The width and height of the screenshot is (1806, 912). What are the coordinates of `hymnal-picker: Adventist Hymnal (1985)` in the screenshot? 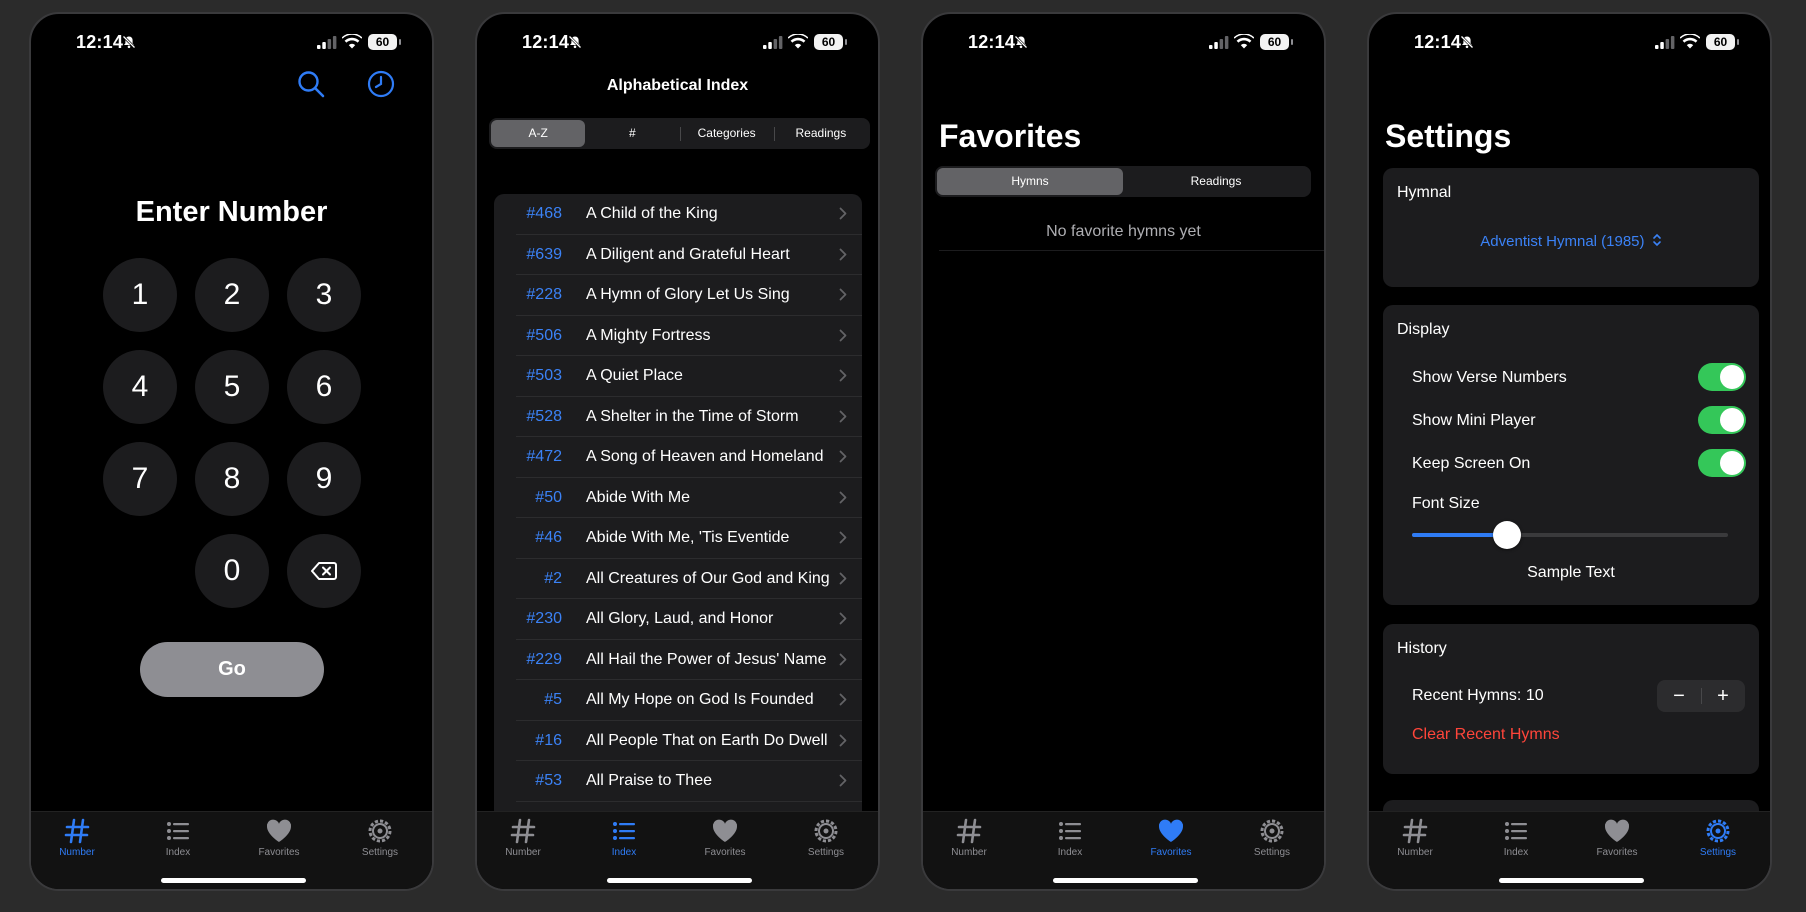 It's located at (1571, 241).